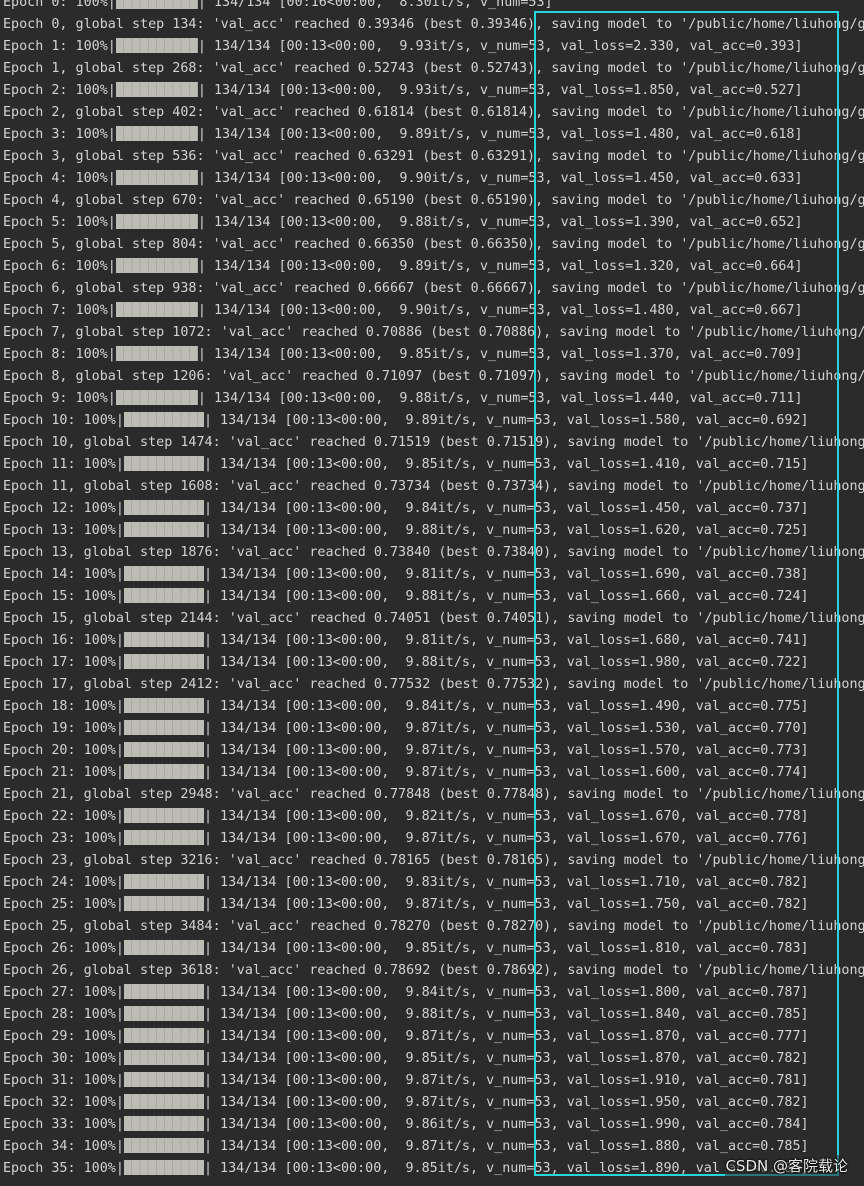  What do you see at coordinates (63, 816) in the screenshot?
I see `epoch-label: Epoch 22: 100%|` at bounding box center [63, 816].